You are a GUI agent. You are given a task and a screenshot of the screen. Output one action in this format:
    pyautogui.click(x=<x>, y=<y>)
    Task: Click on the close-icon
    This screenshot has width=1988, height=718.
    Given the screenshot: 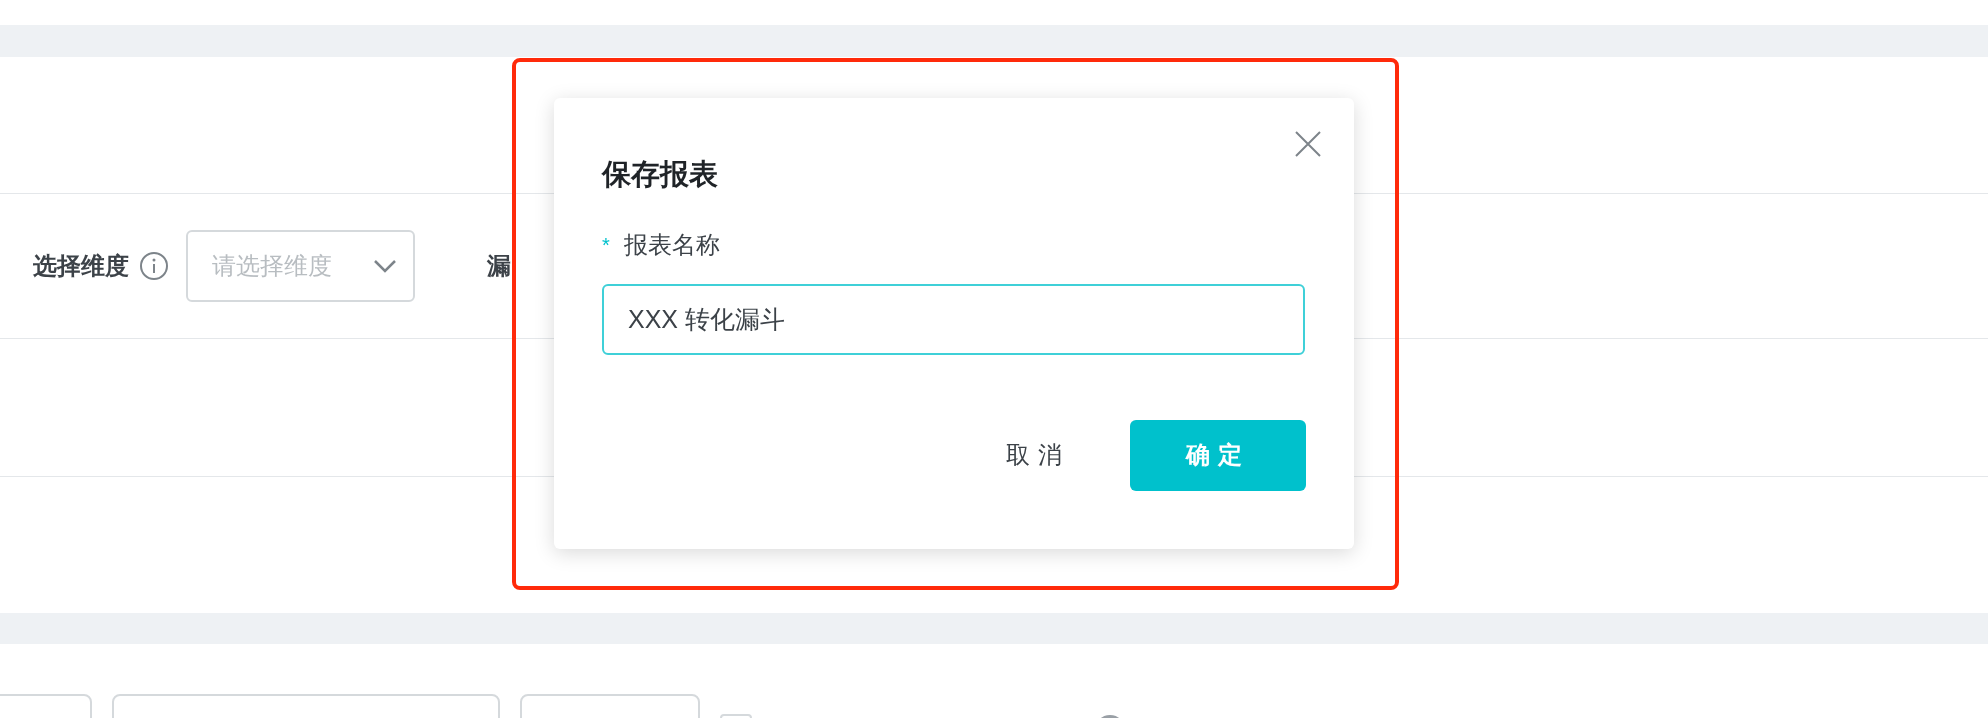 What is the action you would take?
    pyautogui.click(x=1308, y=144)
    